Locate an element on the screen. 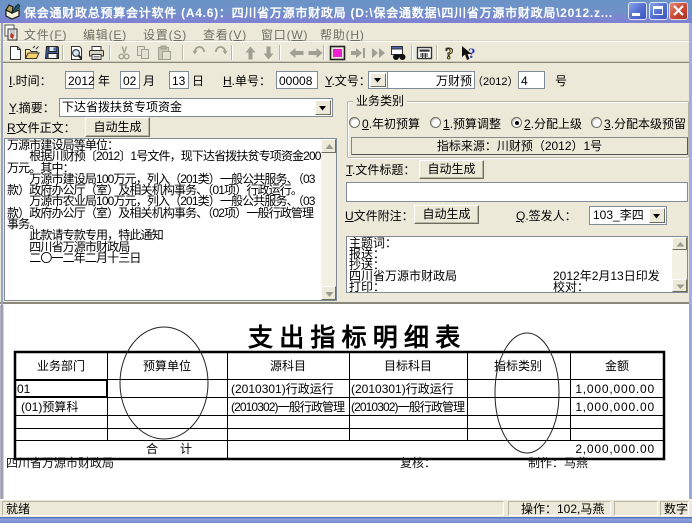  svg-text: 复核： is located at coordinates (418, 463).